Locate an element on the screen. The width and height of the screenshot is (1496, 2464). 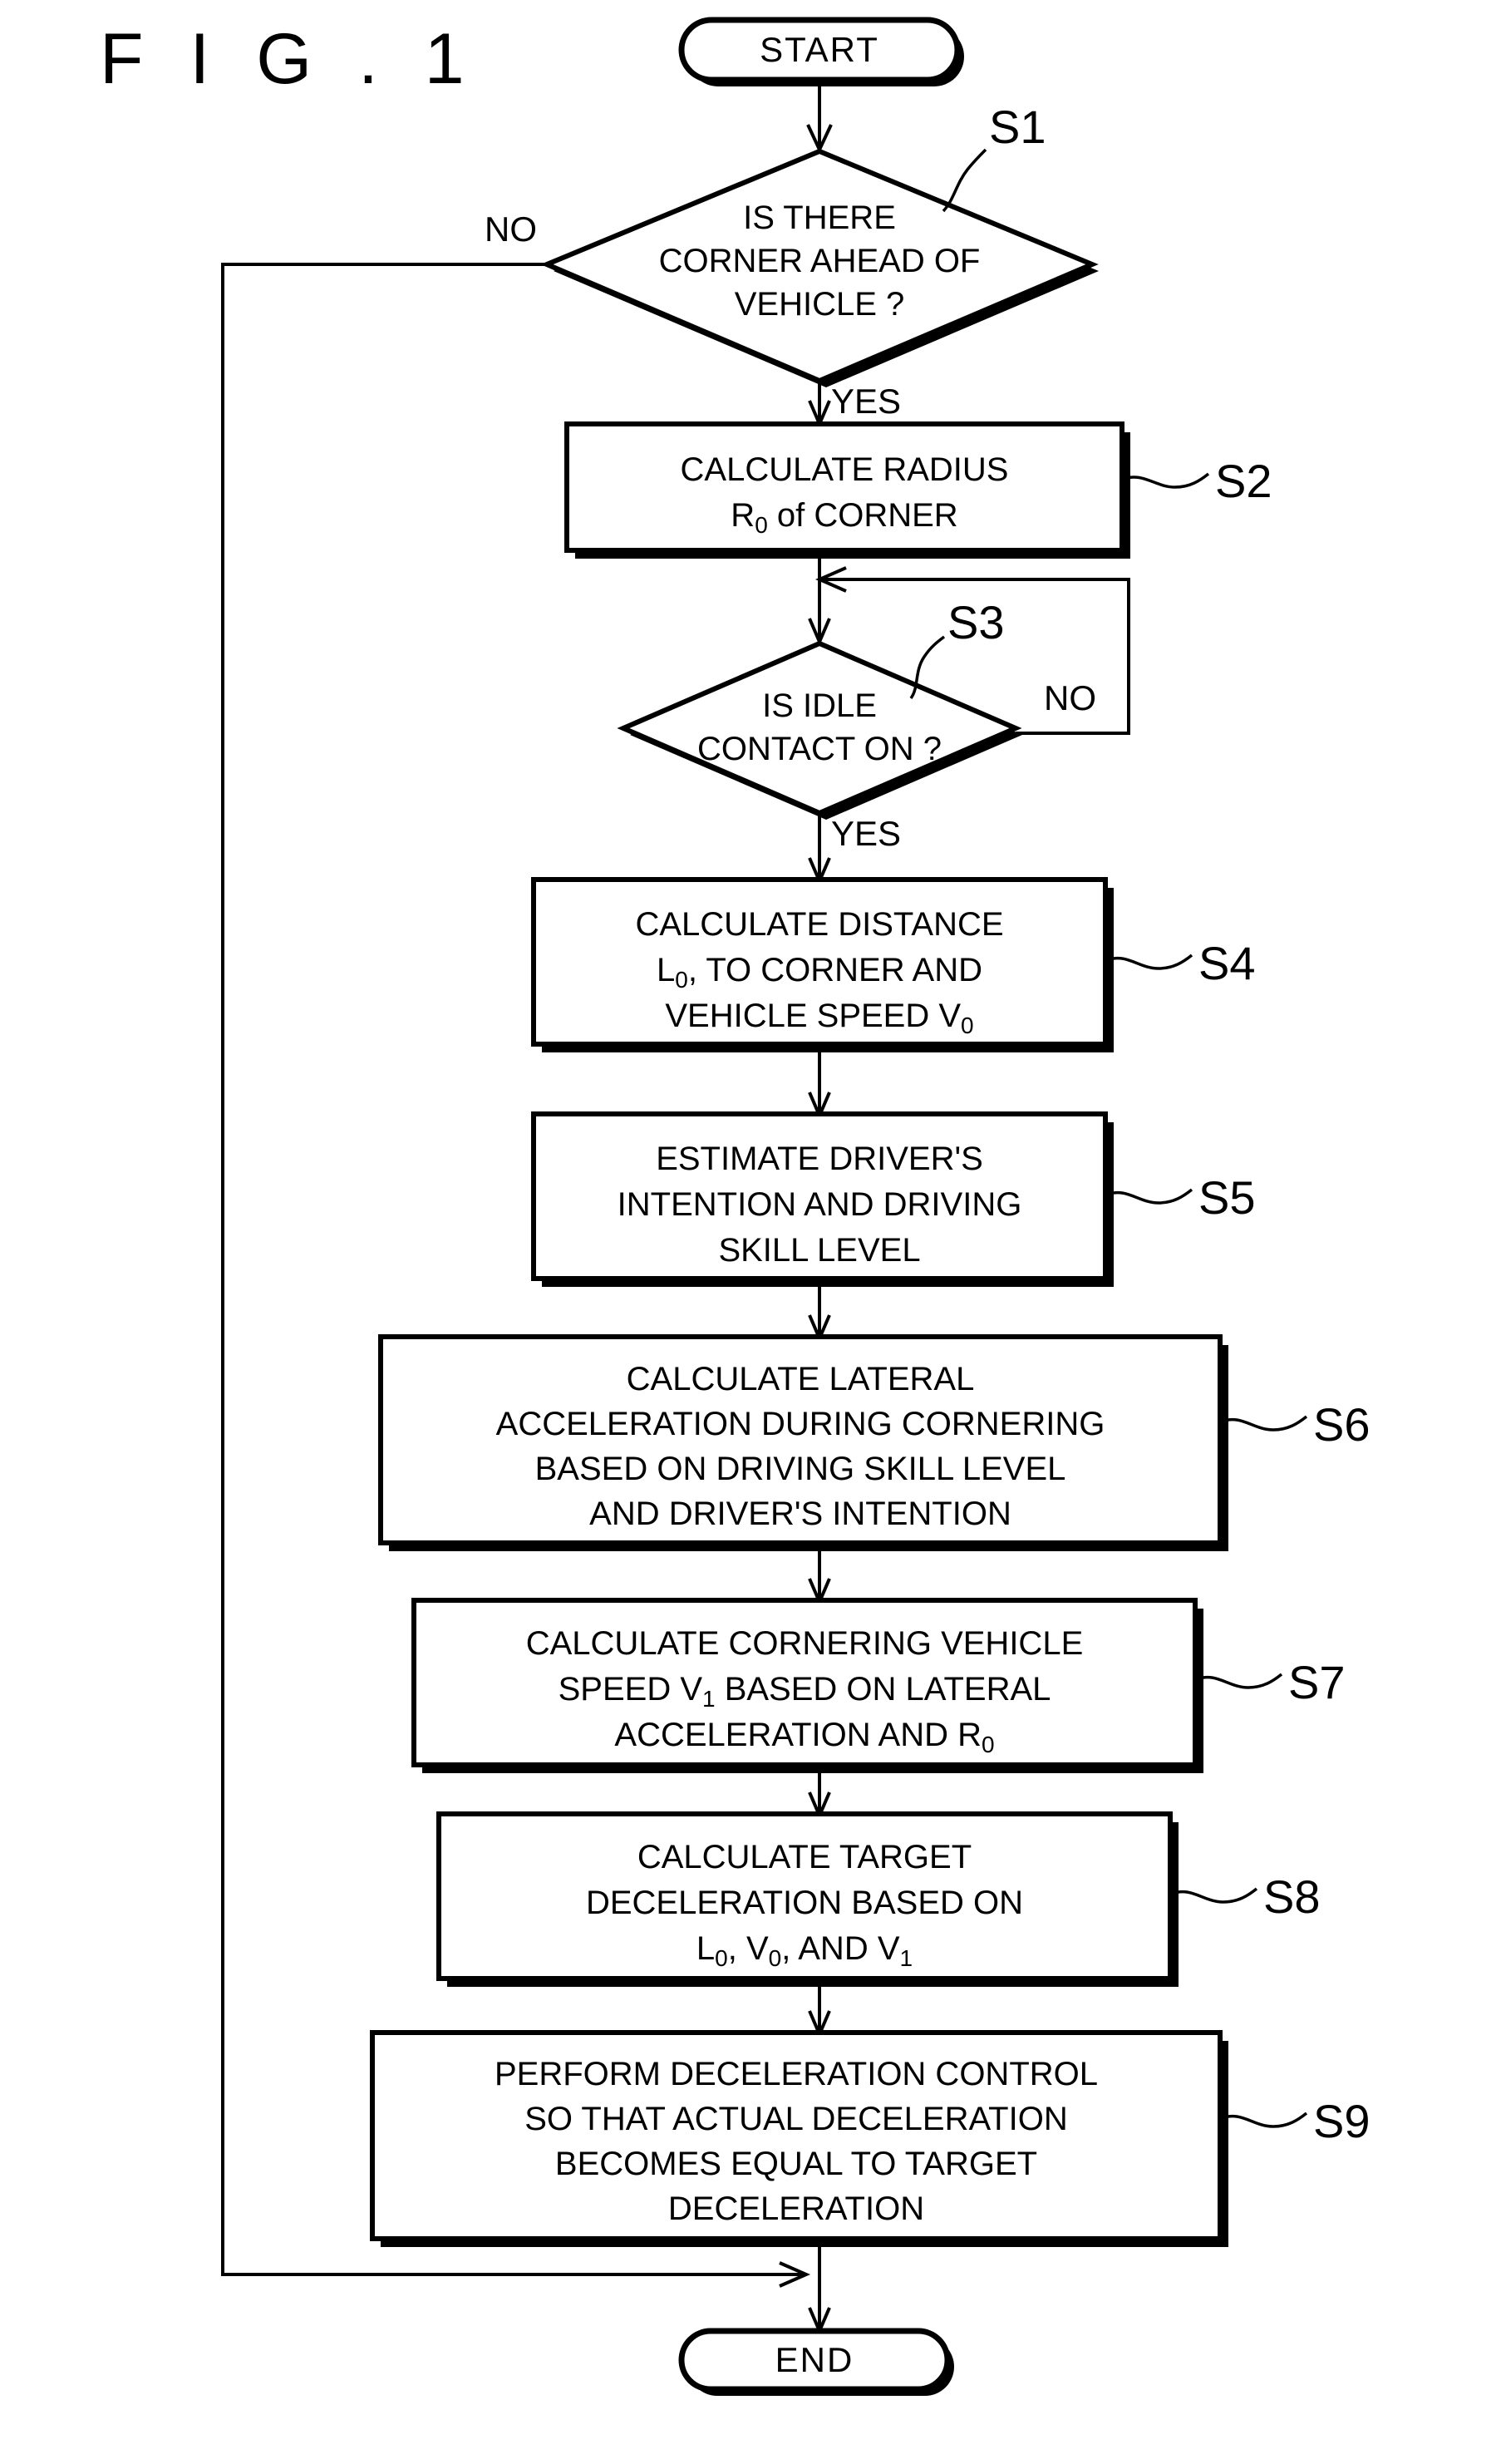
end-terminator: END is located at coordinates (816, 2362).